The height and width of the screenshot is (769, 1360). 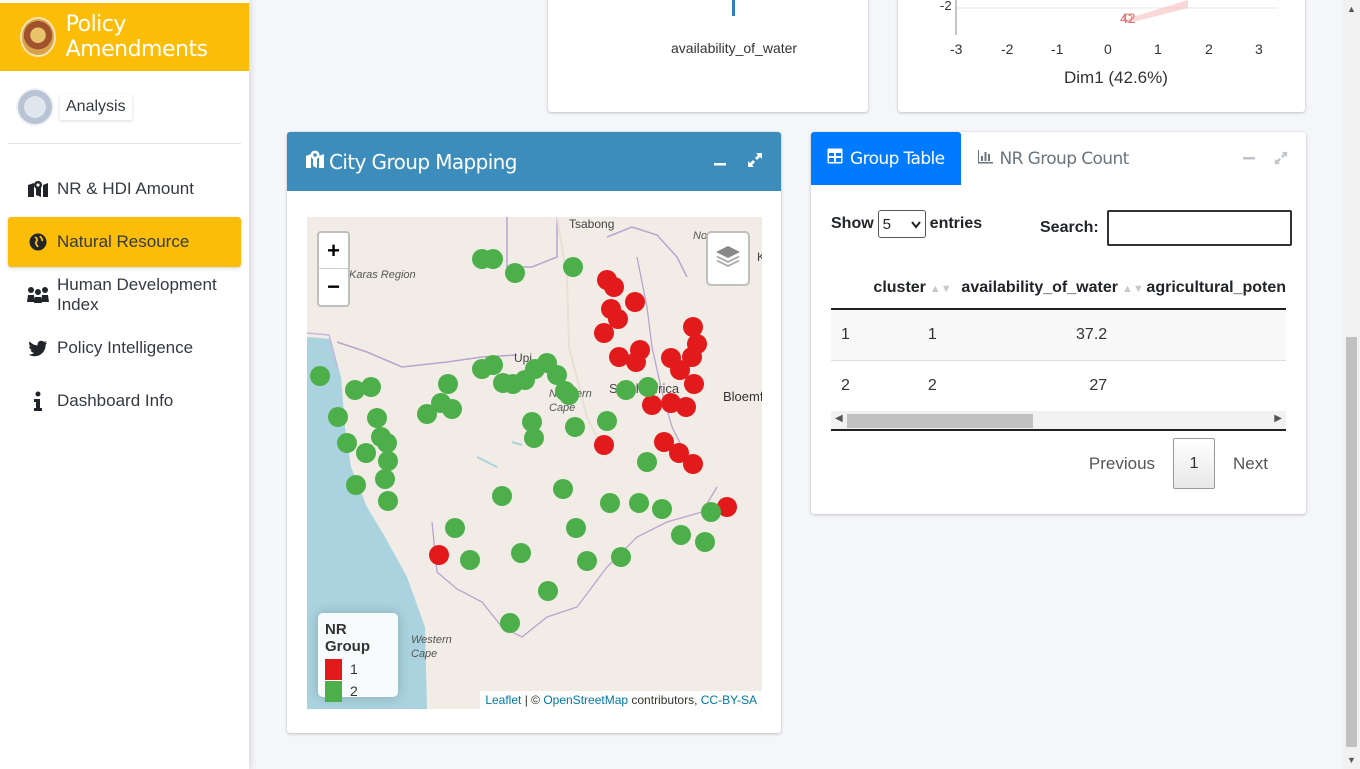 What do you see at coordinates (503, 700) in the screenshot?
I see `leaflet-link: Leaflet` at bounding box center [503, 700].